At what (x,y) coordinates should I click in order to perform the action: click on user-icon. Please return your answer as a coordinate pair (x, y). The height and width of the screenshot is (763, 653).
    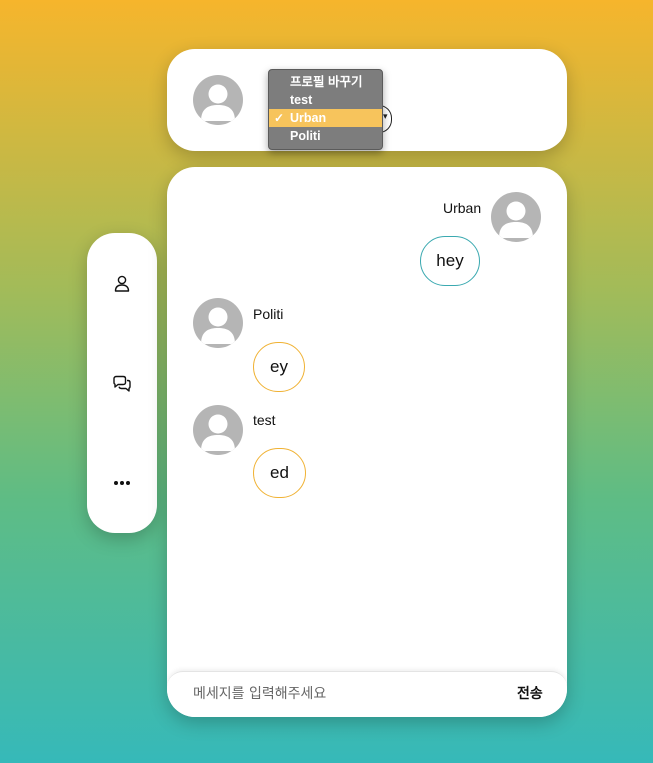
    Looking at the image, I should click on (122, 283).